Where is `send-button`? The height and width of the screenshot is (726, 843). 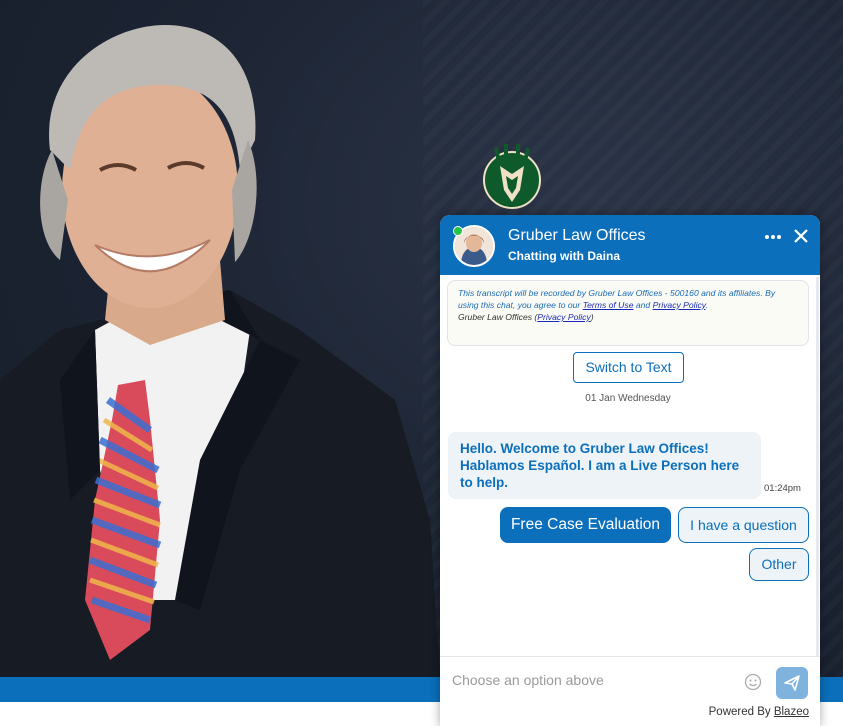
send-button is located at coordinates (792, 683).